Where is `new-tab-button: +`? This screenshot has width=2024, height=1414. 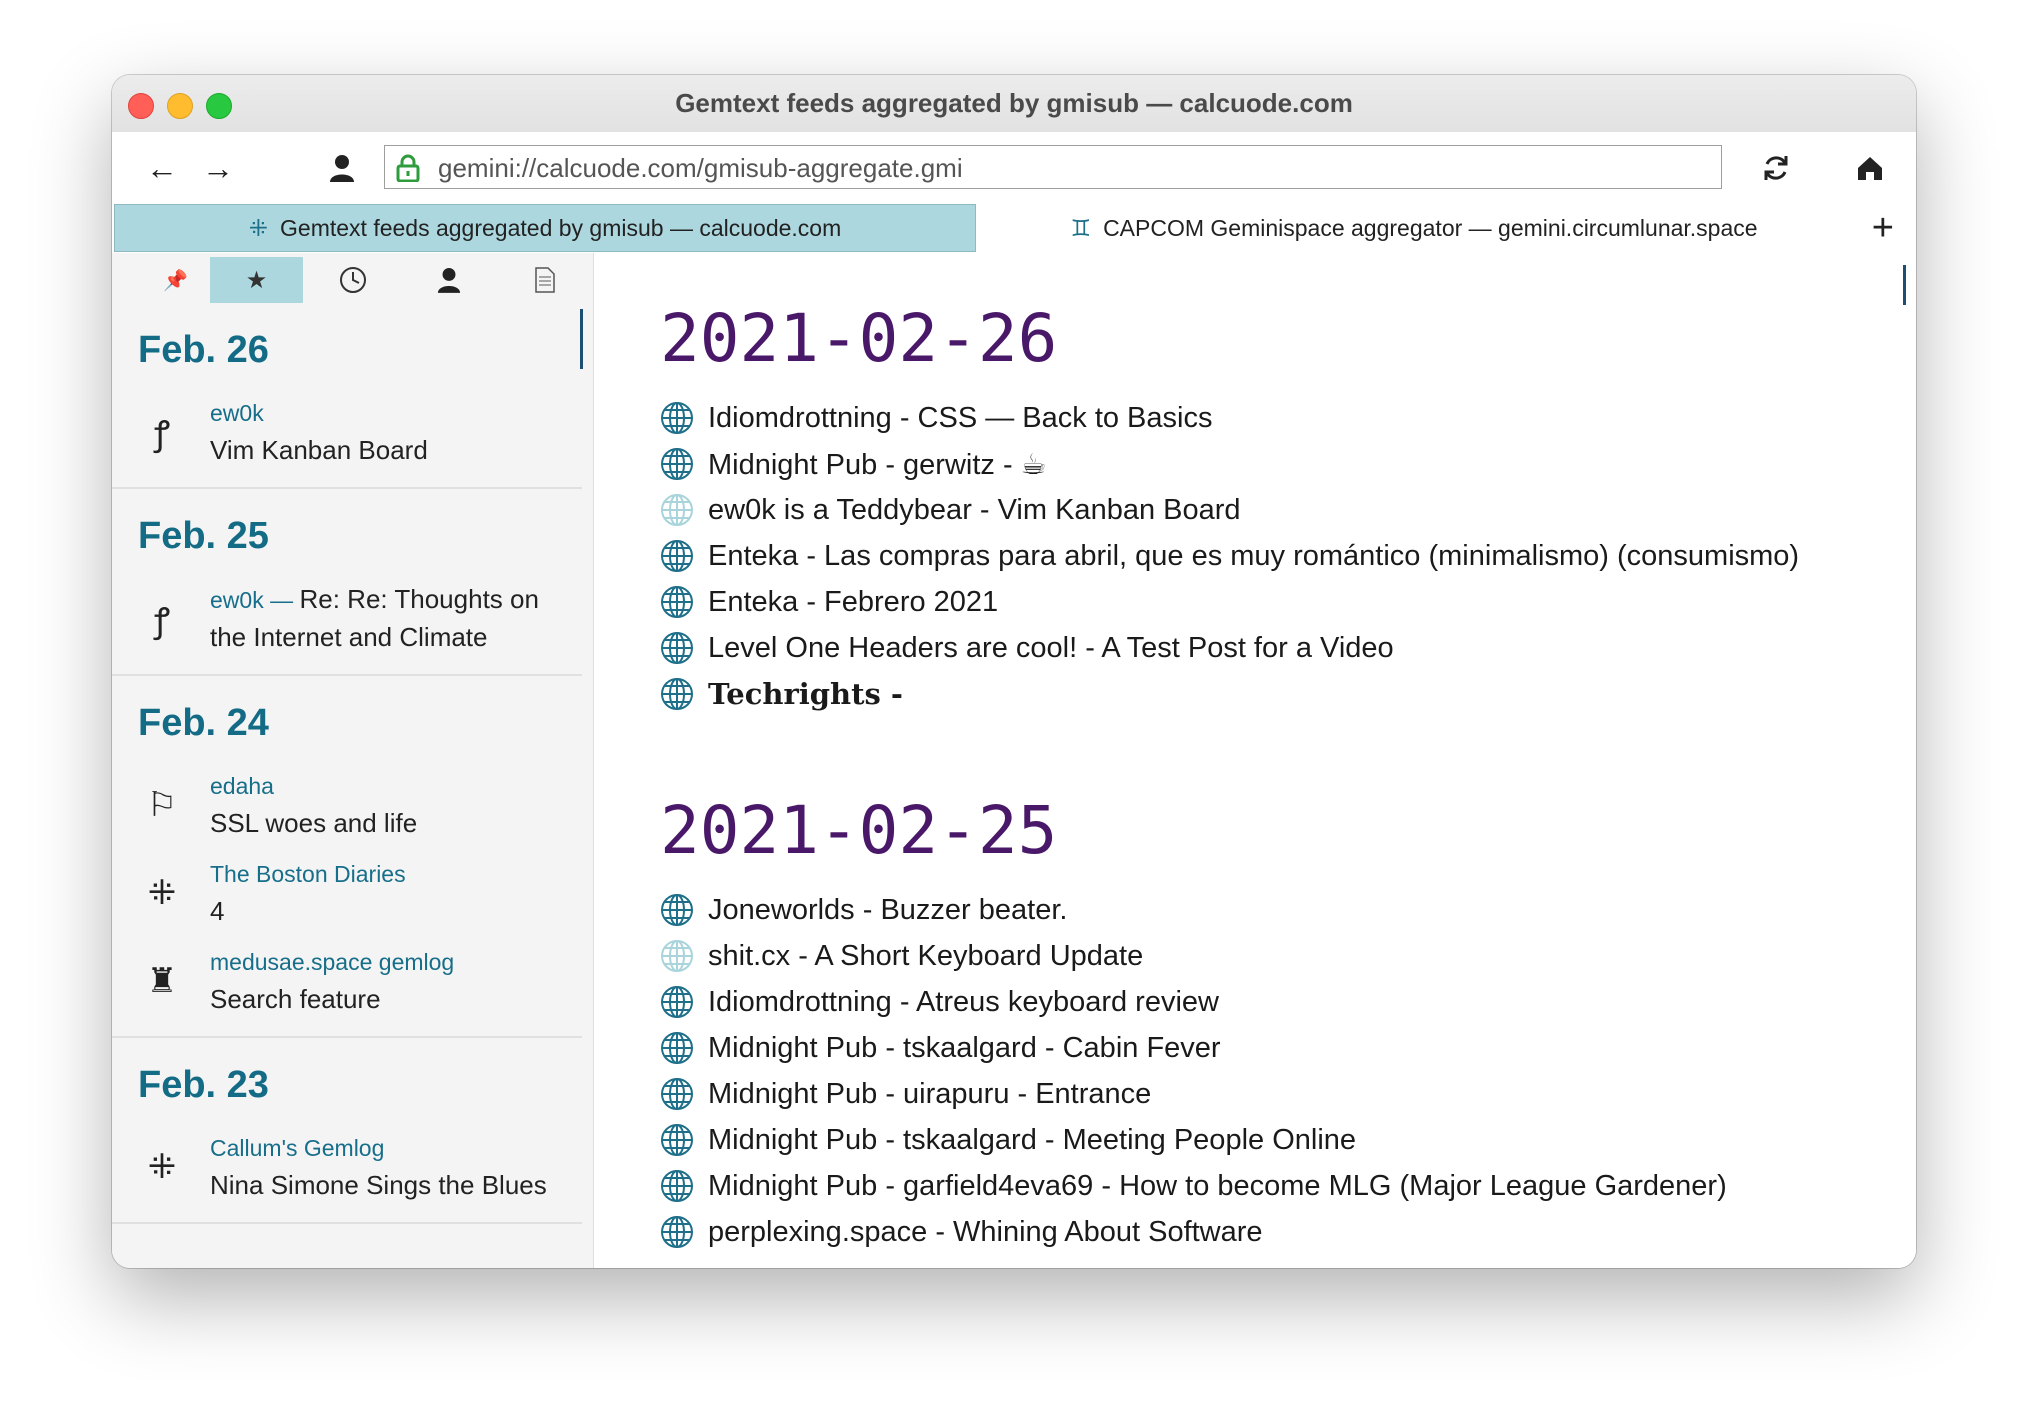 new-tab-button: + is located at coordinates (1883, 228).